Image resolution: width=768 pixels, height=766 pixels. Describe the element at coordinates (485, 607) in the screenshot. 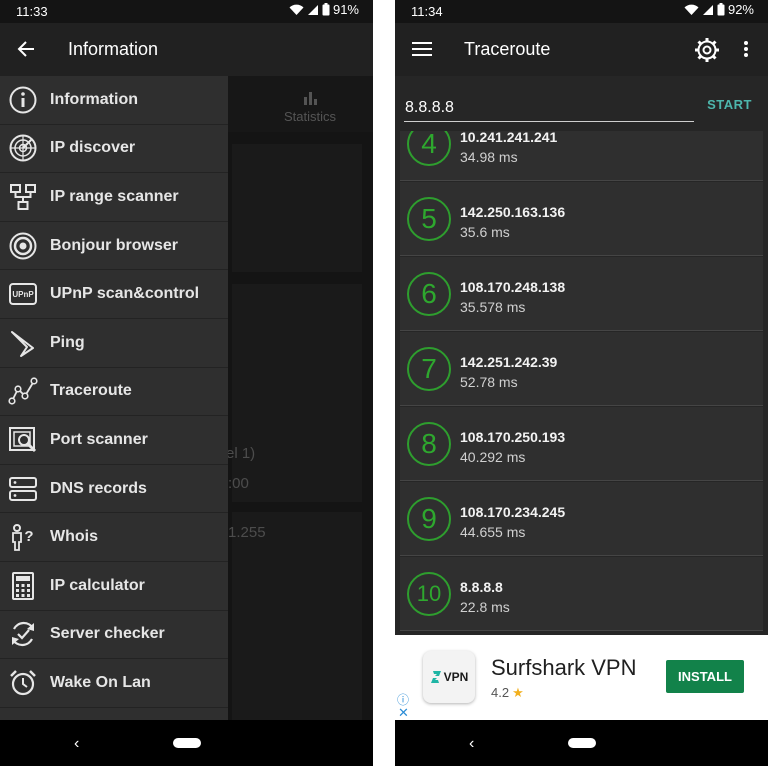

I see `hop-latency: 22.8 ms` at that location.